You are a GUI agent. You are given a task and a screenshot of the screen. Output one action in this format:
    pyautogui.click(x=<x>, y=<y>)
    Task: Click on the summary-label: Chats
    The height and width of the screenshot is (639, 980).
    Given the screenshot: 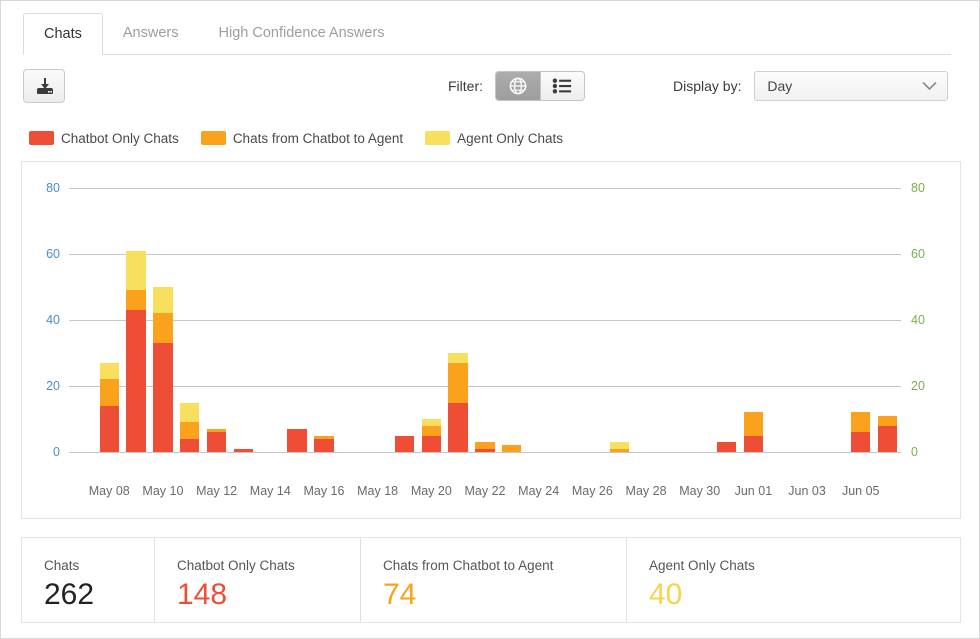 What is the action you would take?
    pyautogui.click(x=62, y=565)
    